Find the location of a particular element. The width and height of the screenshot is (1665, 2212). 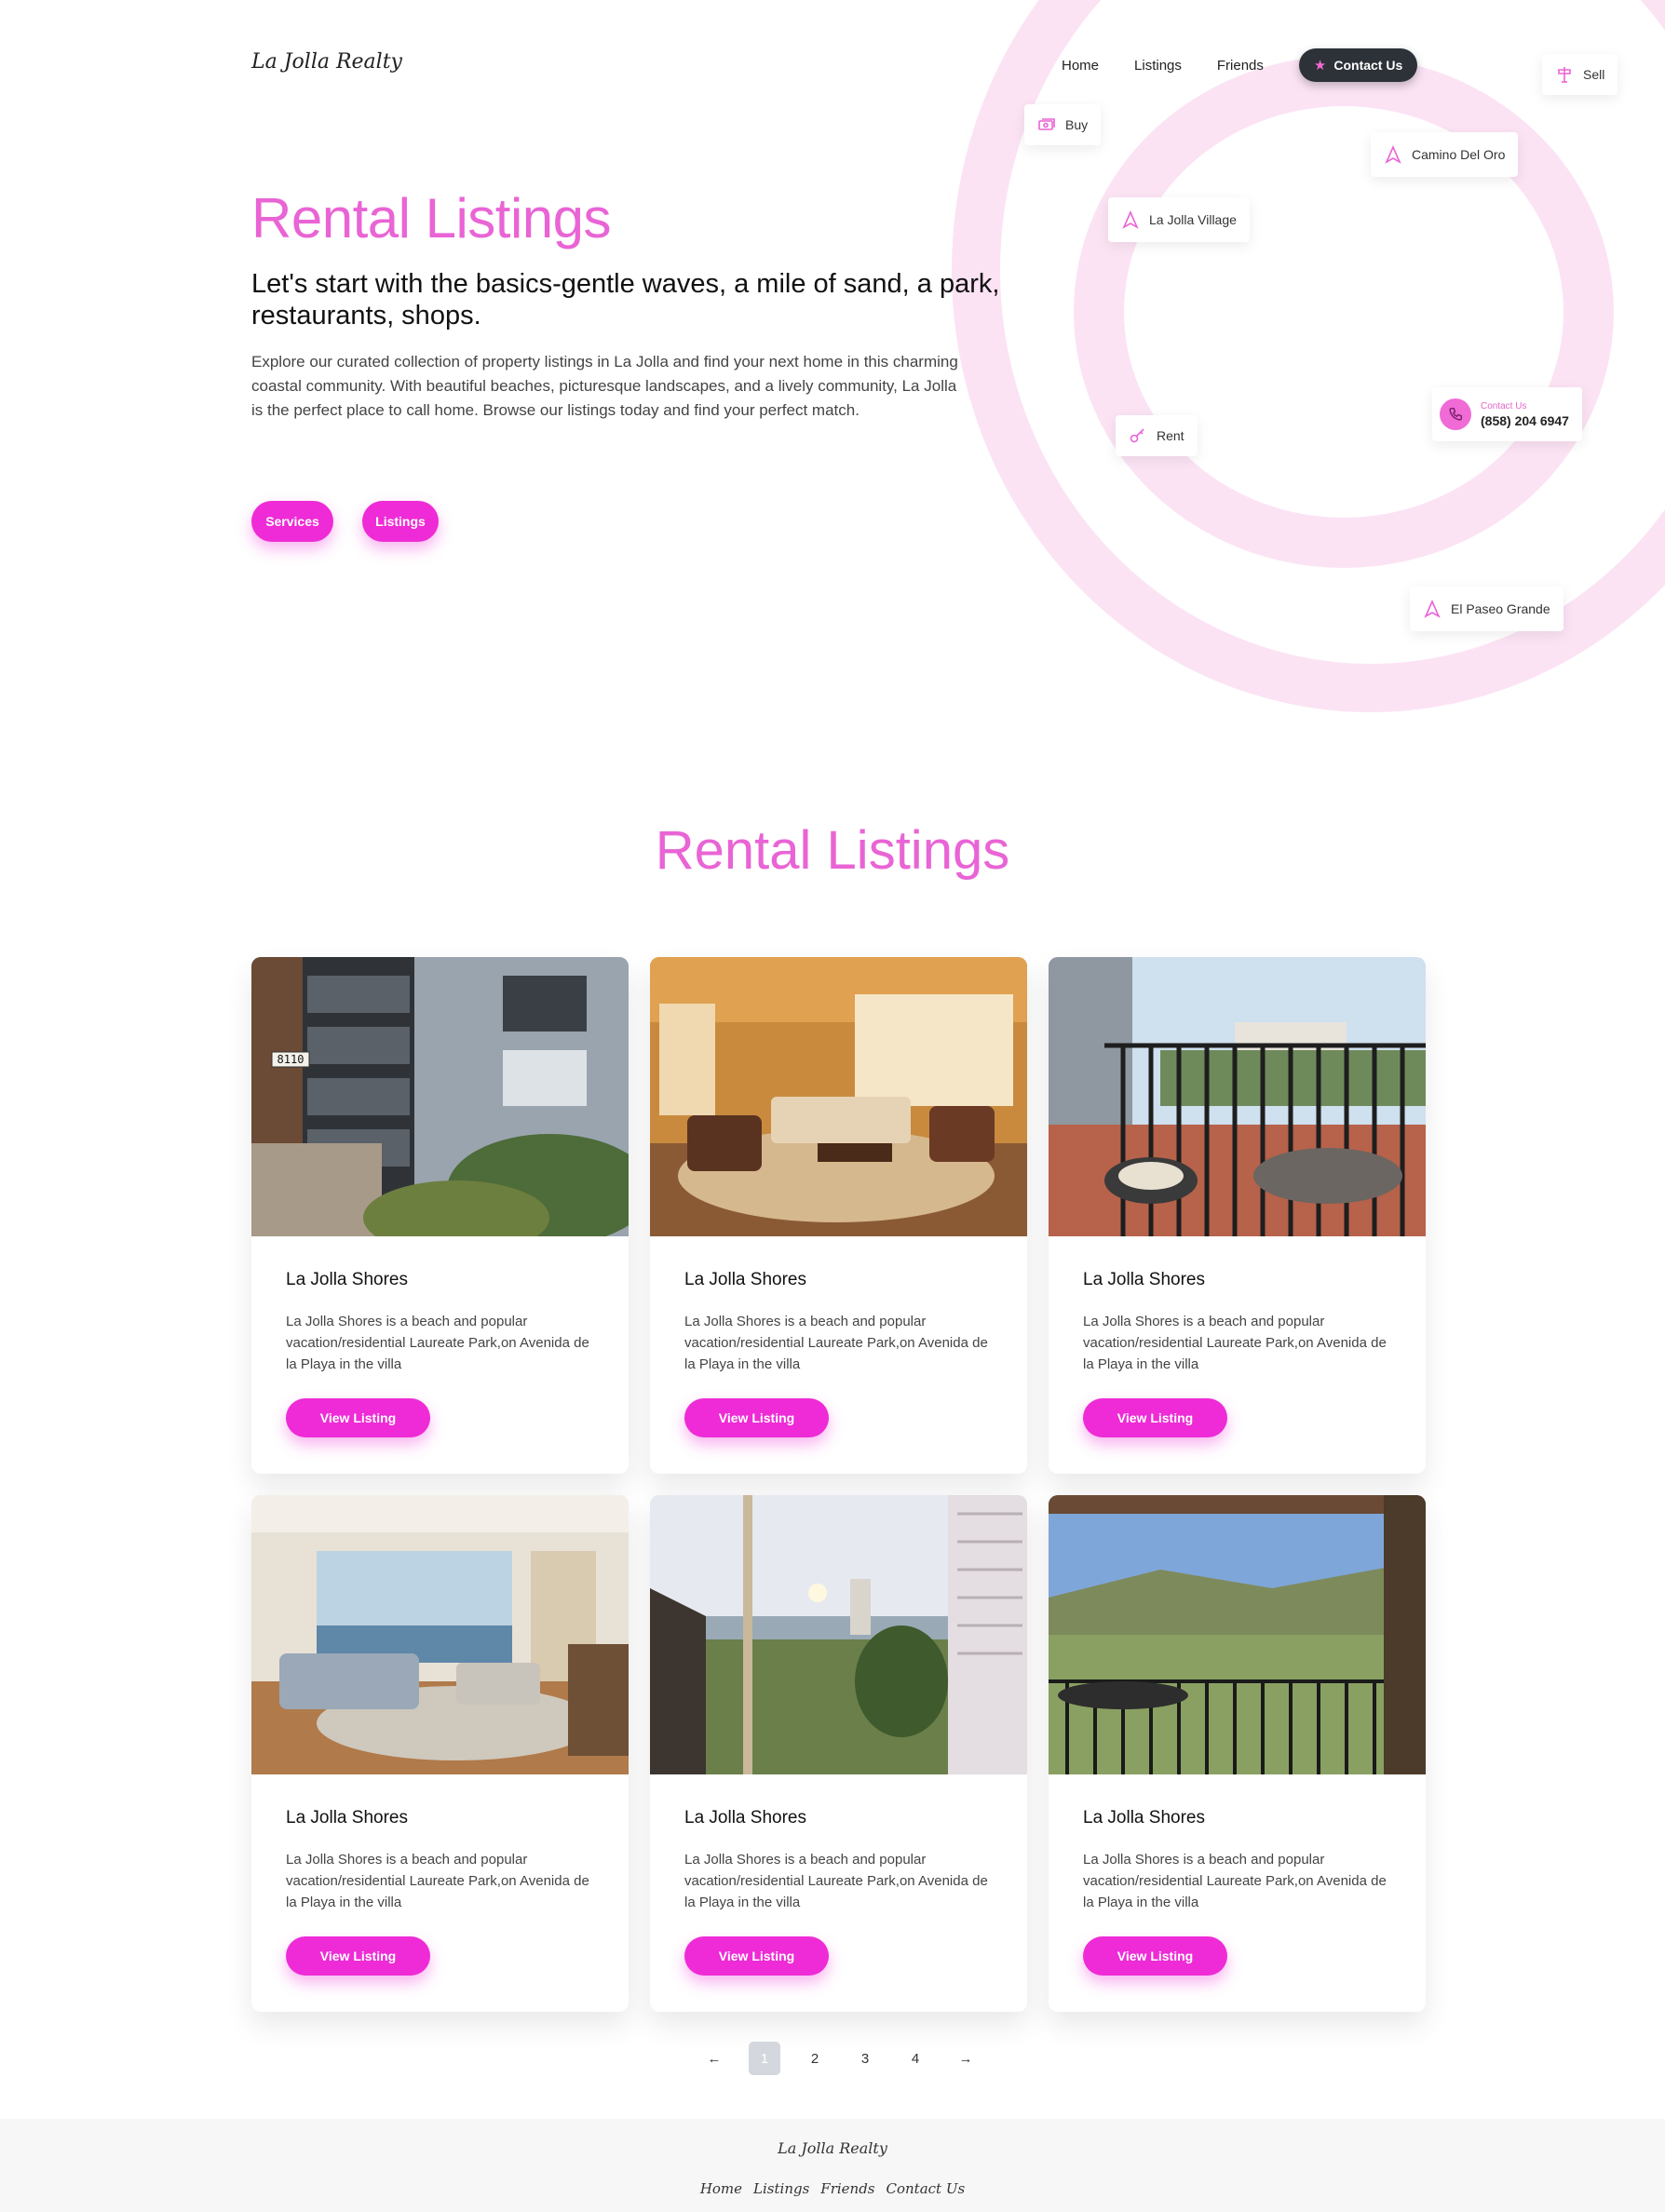

star-icon: ★ is located at coordinates (1320, 66).